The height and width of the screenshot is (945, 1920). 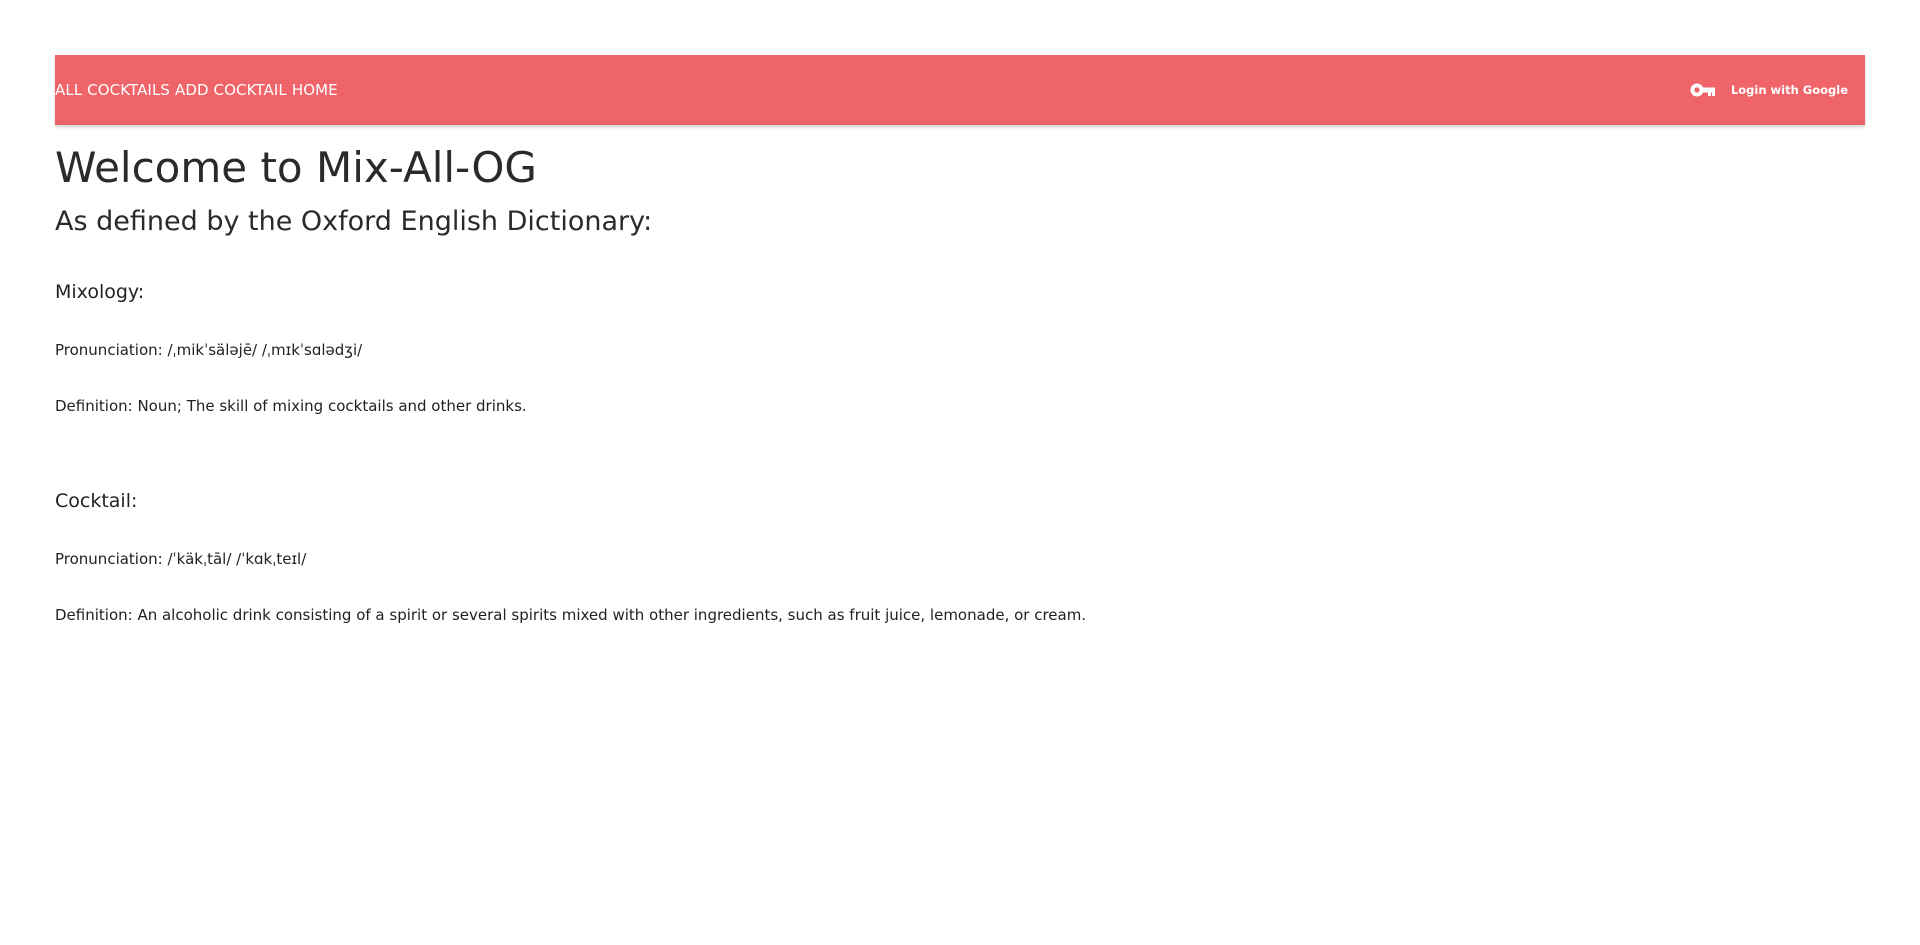 What do you see at coordinates (315, 90) in the screenshot?
I see `nav-link-home: HOME` at bounding box center [315, 90].